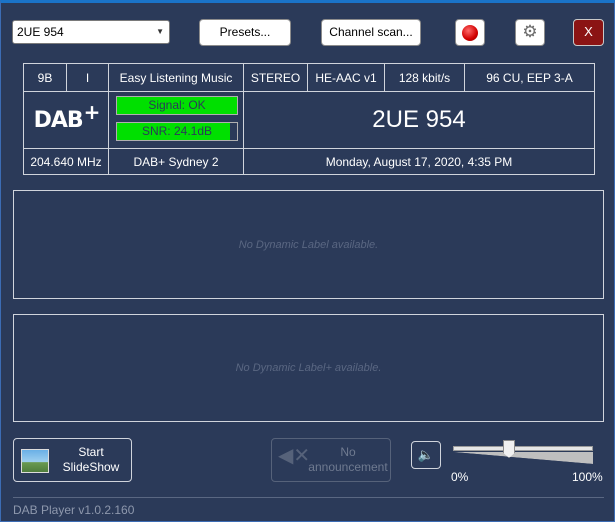  What do you see at coordinates (529, 78) in the screenshot?
I see `protection-cell: 96 CU, EEP 3-A` at bounding box center [529, 78].